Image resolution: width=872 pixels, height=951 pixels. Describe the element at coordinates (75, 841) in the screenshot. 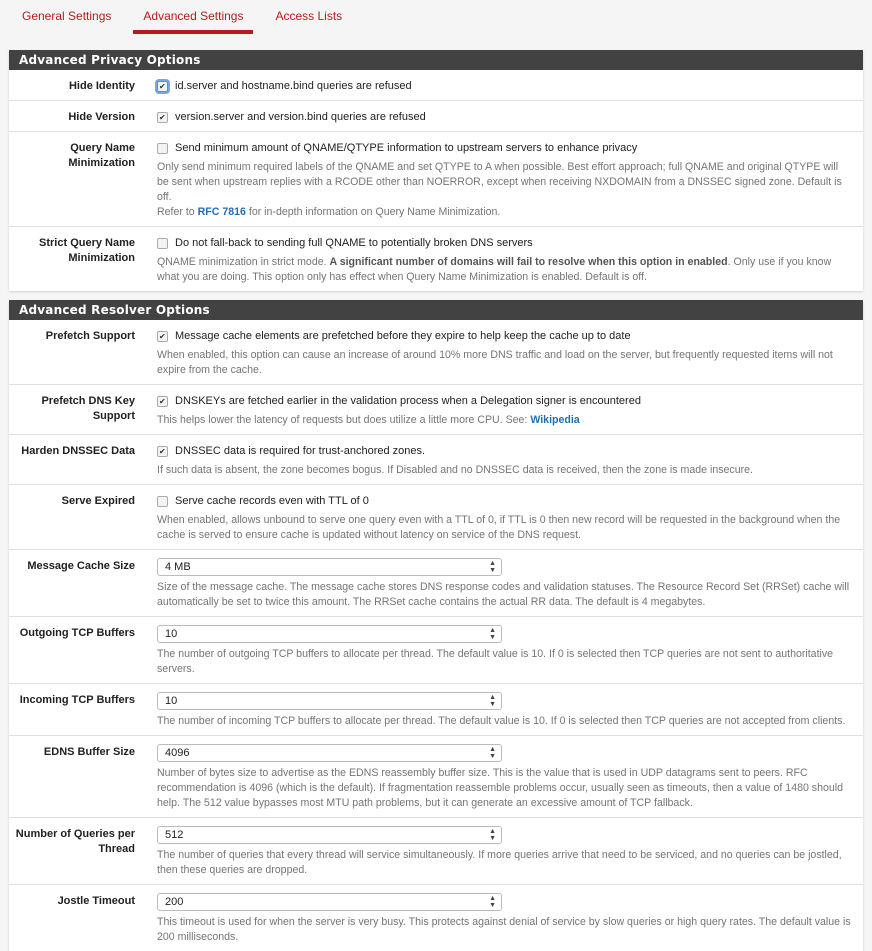

I see `field-label: Number of Queries per Thread` at that location.